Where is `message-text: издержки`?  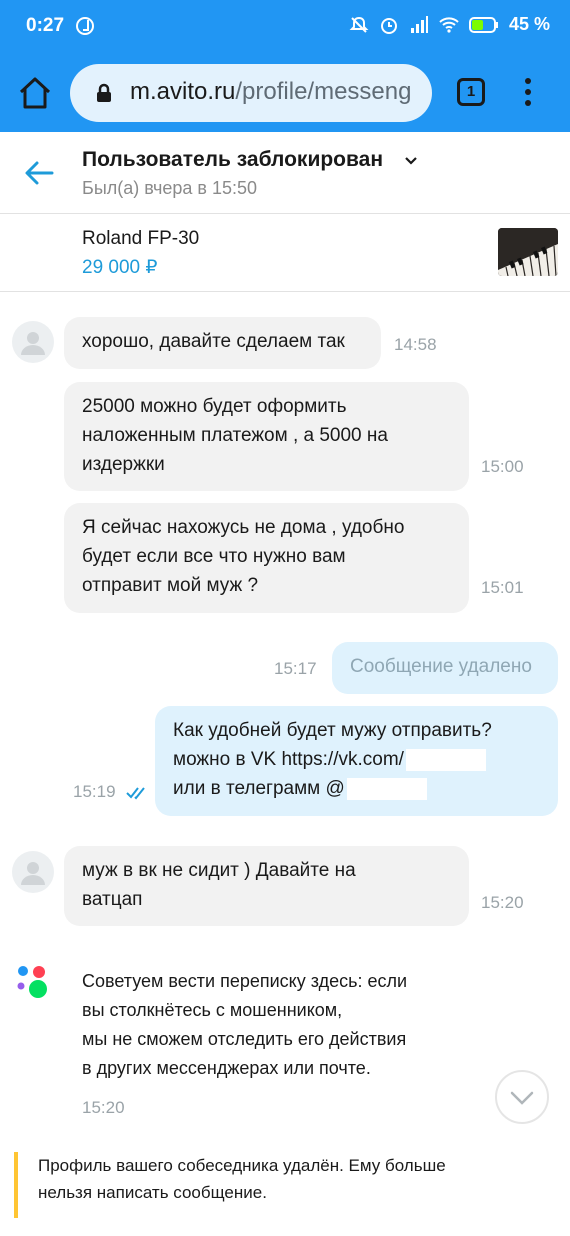 message-text: издержки is located at coordinates (123, 464).